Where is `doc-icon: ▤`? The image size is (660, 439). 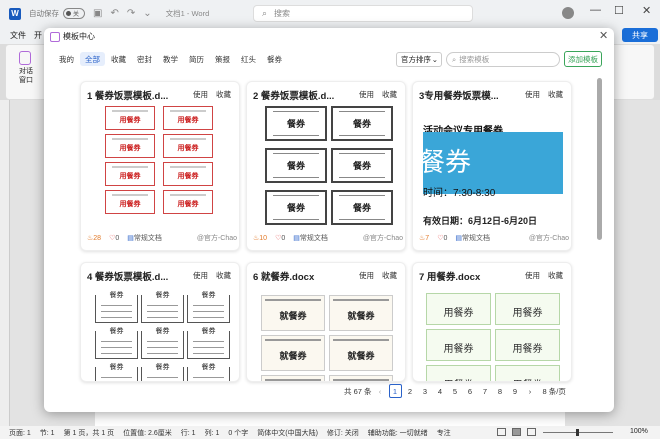
doc-icon: ▤ is located at coordinates (296, 238).